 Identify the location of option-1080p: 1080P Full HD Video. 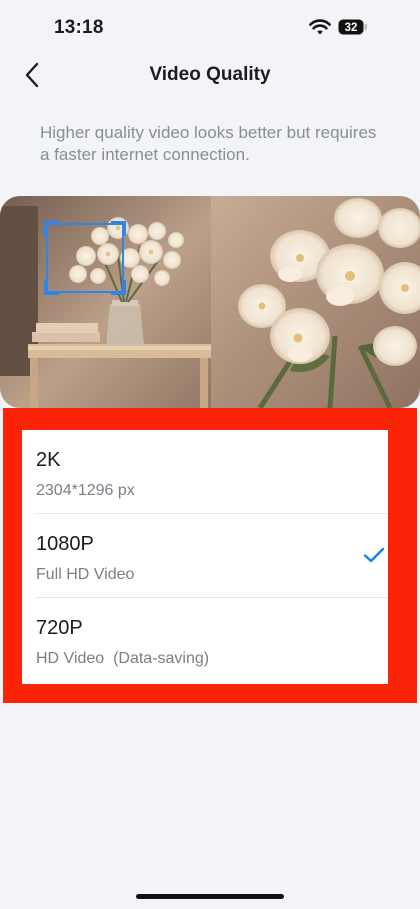
(205, 556).